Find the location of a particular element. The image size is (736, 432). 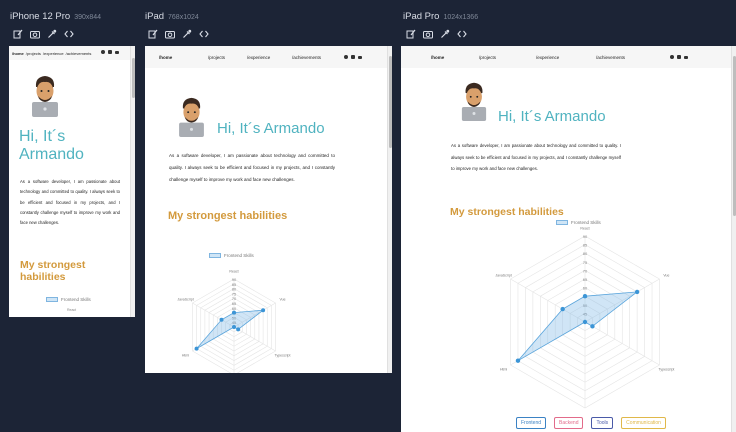

radar-axis-label: React is located at coordinates (584, 229).